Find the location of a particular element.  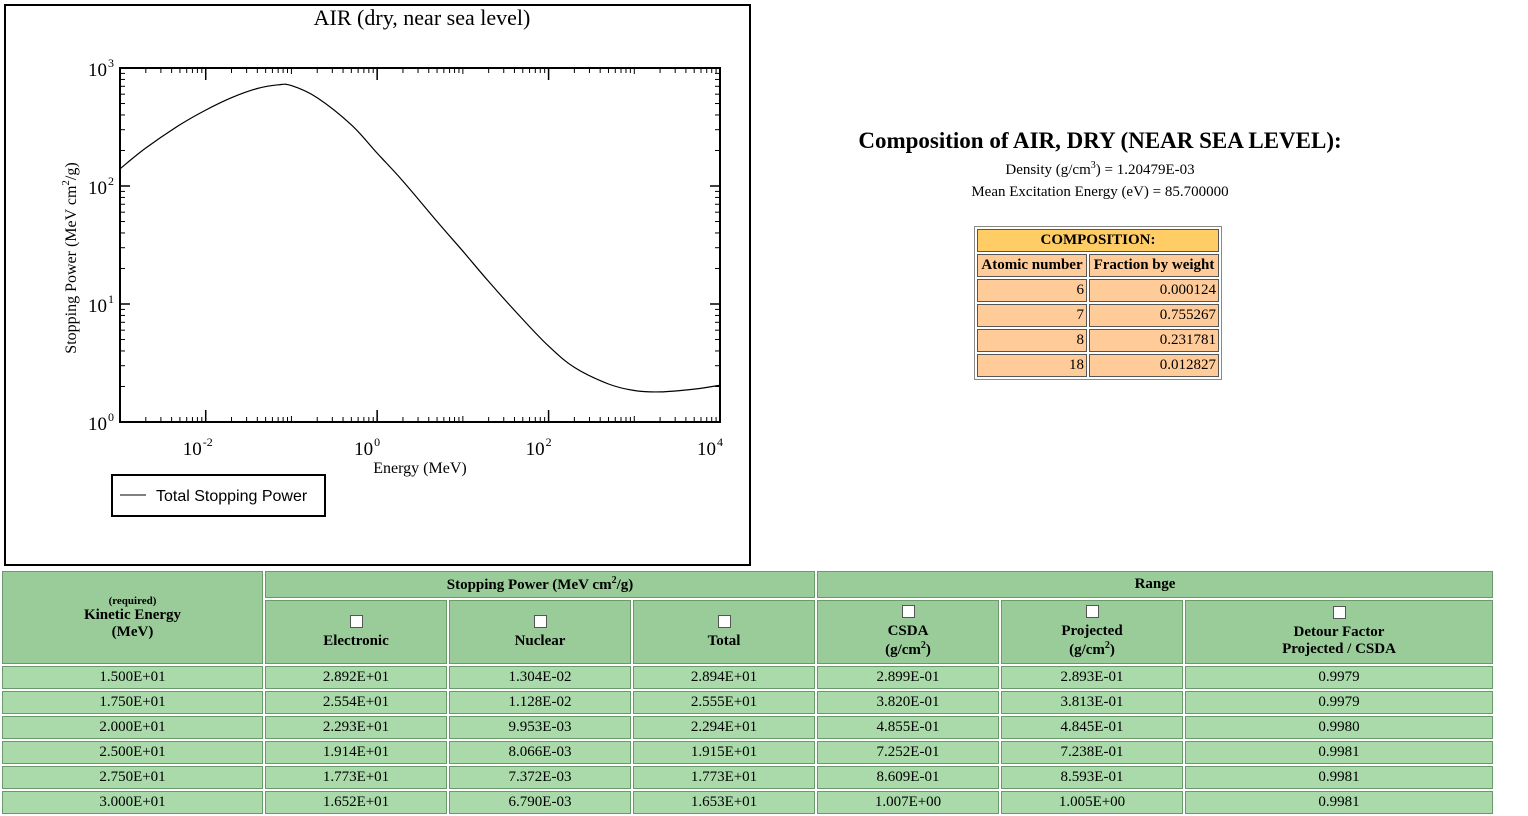

csda-header: CSDA (g/cm2) is located at coordinates (908, 632).